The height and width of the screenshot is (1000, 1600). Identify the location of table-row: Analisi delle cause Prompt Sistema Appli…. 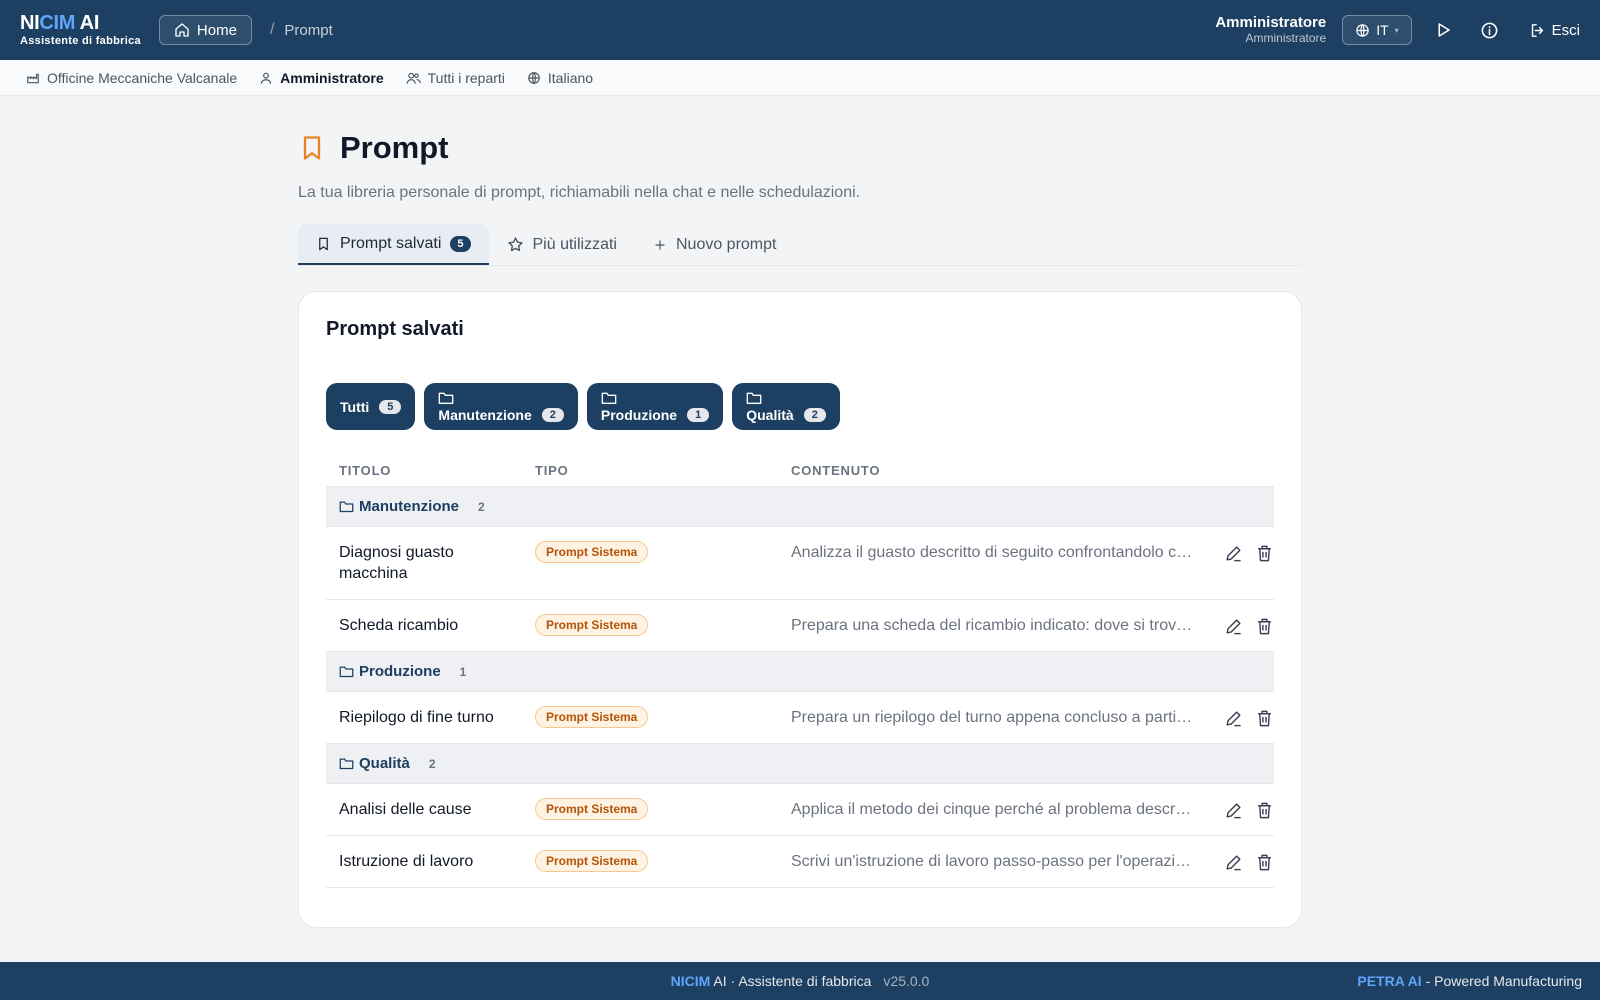
(800, 810).